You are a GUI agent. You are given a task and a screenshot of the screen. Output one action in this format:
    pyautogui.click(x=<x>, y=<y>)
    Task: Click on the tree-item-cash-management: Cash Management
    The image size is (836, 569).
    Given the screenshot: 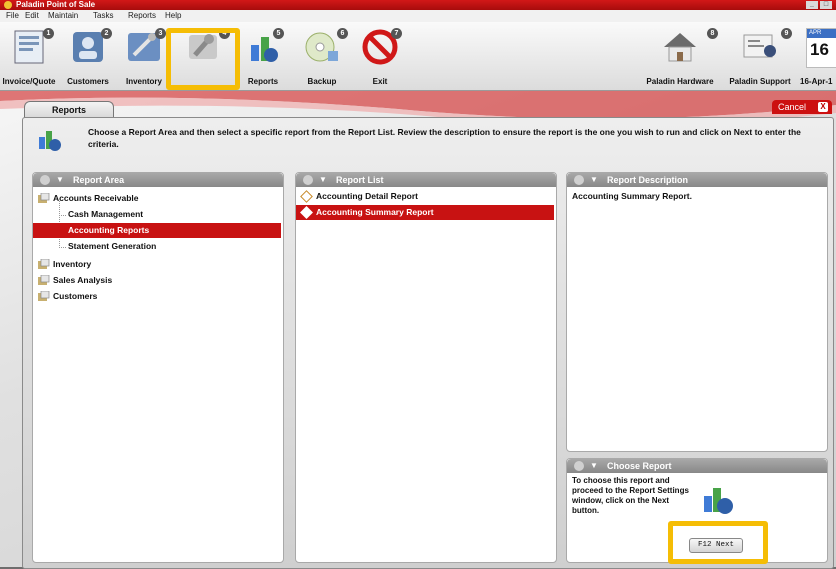 What is the action you would take?
    pyautogui.click(x=157, y=214)
    